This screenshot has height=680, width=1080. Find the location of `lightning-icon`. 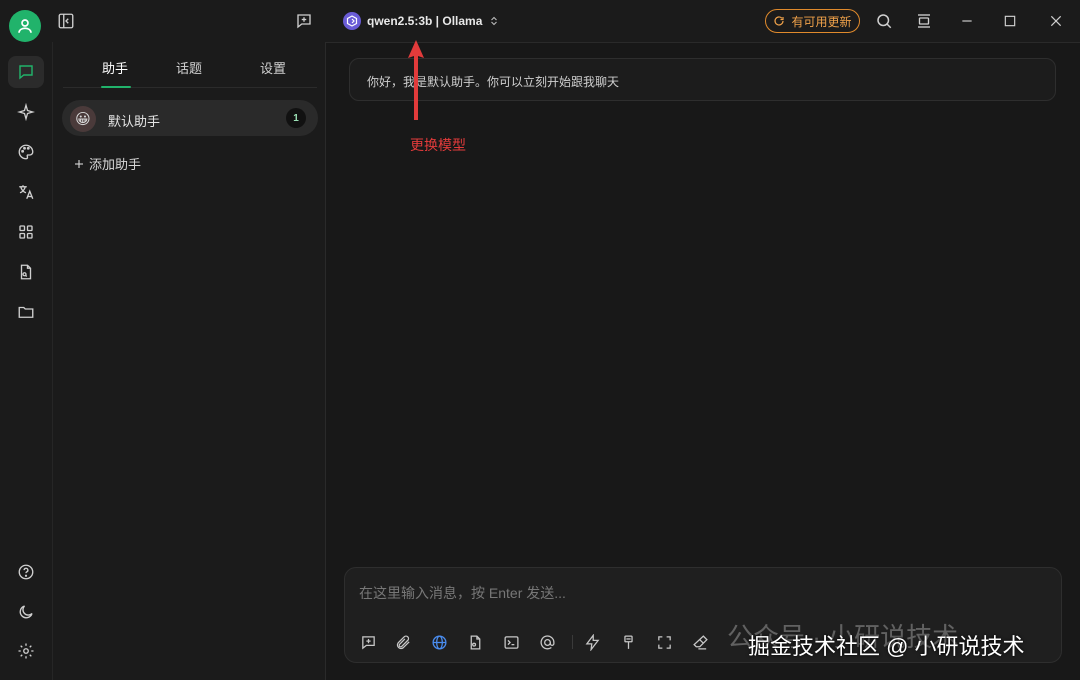

lightning-icon is located at coordinates (592, 642).